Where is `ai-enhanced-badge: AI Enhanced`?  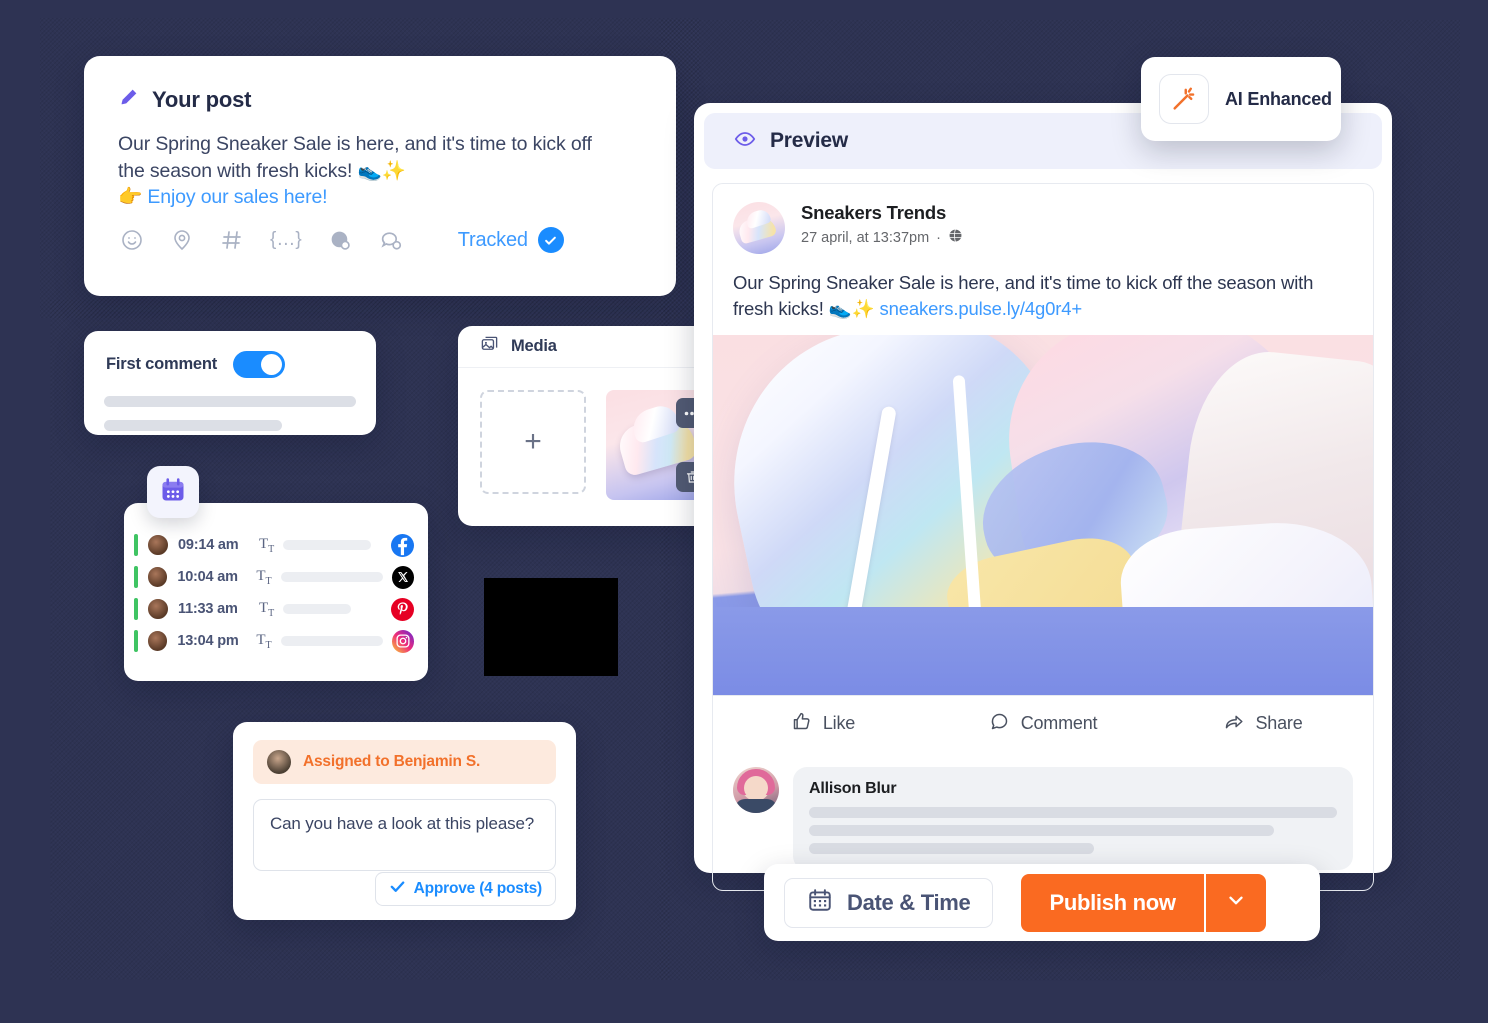 ai-enhanced-badge: AI Enhanced is located at coordinates (1241, 99).